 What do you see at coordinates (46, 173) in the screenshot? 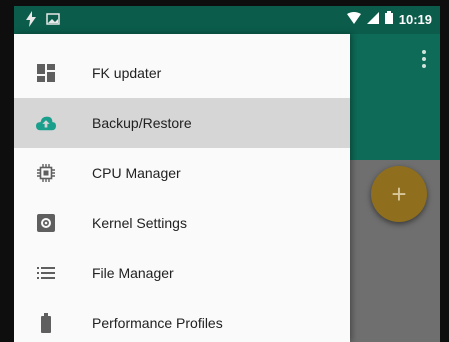
I see `cpu-chip-icon` at bounding box center [46, 173].